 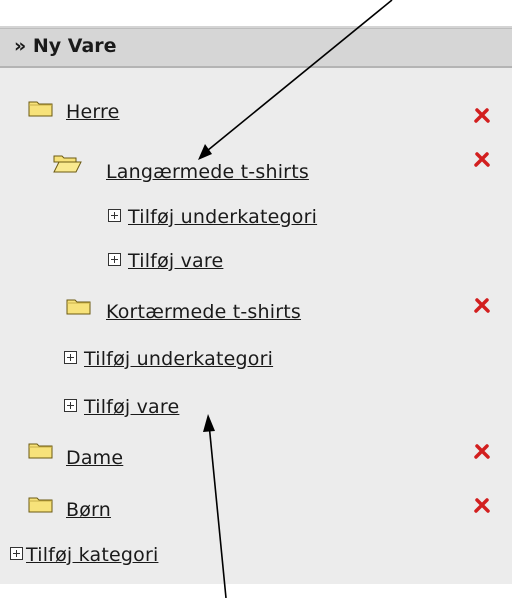 I want to click on annotation-arrow-head-bottom, so click(x=209, y=423).